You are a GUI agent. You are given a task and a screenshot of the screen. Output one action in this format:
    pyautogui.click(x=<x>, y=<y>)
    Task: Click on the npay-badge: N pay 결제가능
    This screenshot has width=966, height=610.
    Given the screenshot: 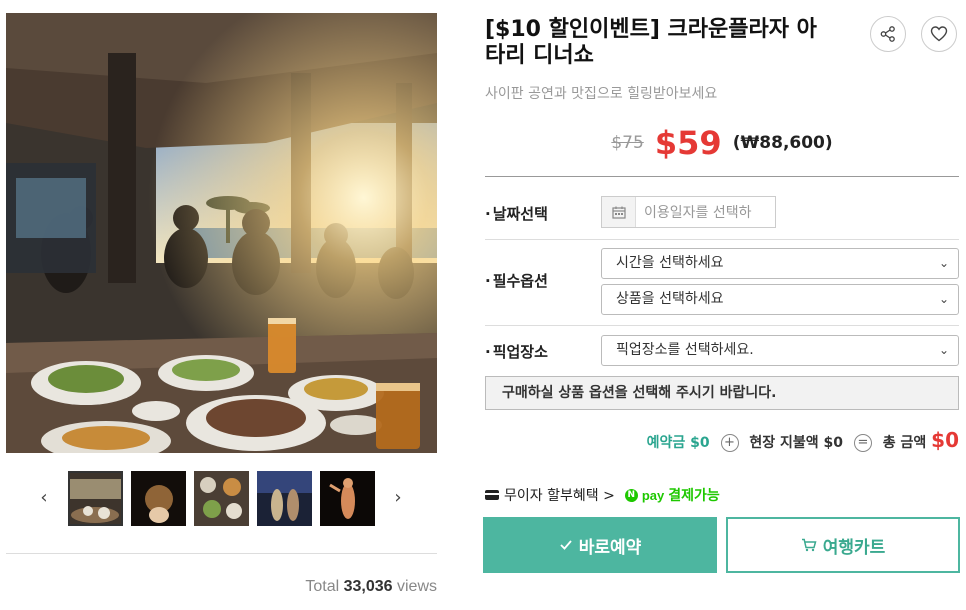 What is the action you would take?
    pyautogui.click(x=672, y=495)
    